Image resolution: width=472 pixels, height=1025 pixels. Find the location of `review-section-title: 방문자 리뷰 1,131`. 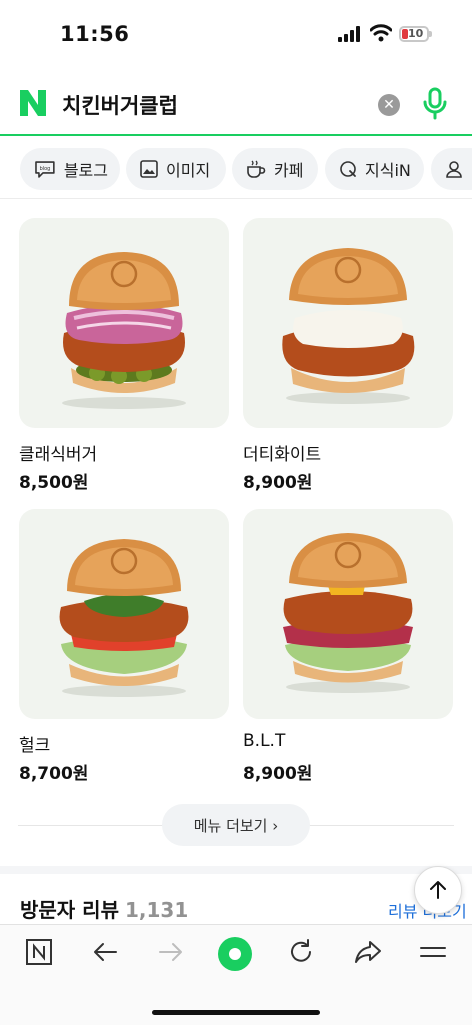

review-section-title: 방문자 리뷰 1,131 is located at coordinates (104, 908).